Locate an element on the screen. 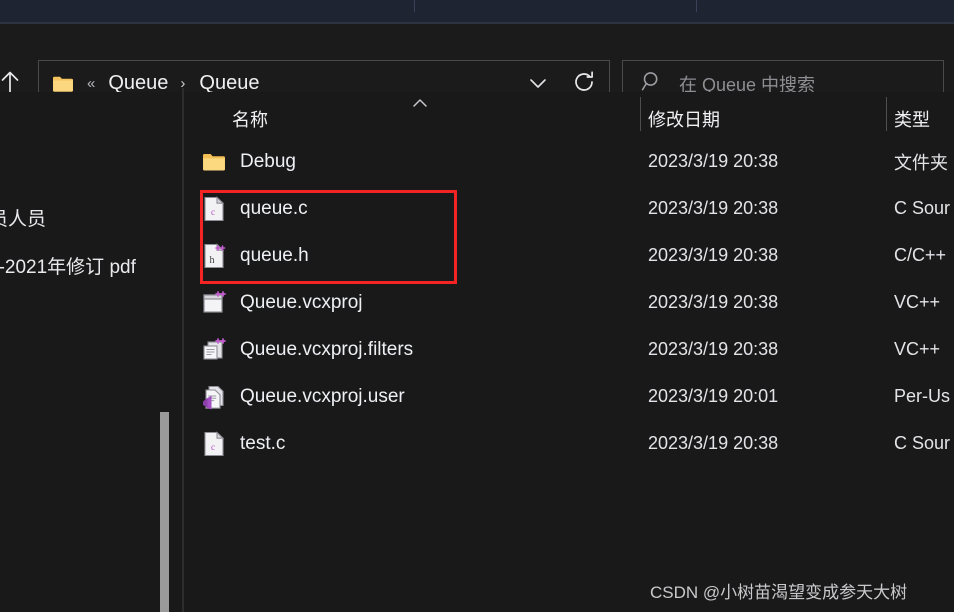 The image size is (954, 612). file-name-cell: Queue.vcxproj is located at coordinates (282, 302).